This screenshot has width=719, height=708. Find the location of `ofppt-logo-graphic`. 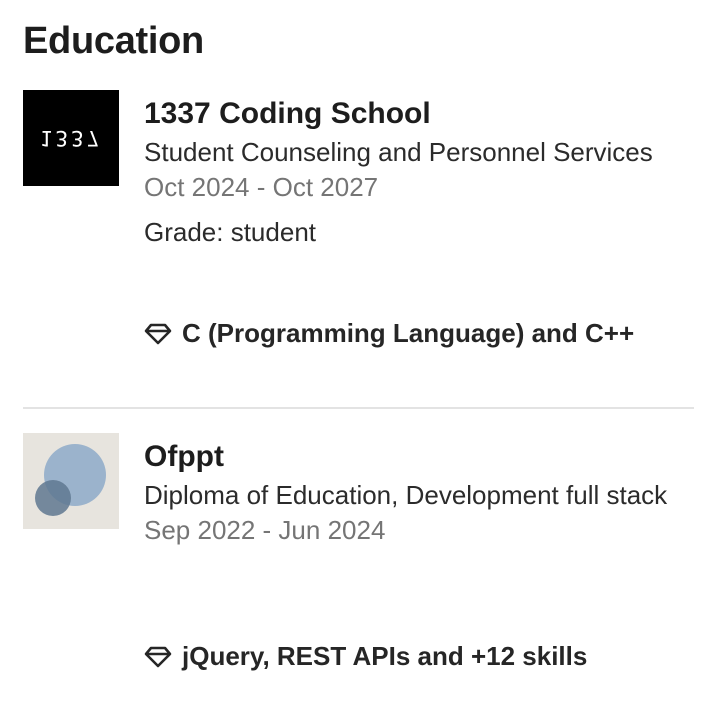

ofppt-logo-graphic is located at coordinates (70, 480).